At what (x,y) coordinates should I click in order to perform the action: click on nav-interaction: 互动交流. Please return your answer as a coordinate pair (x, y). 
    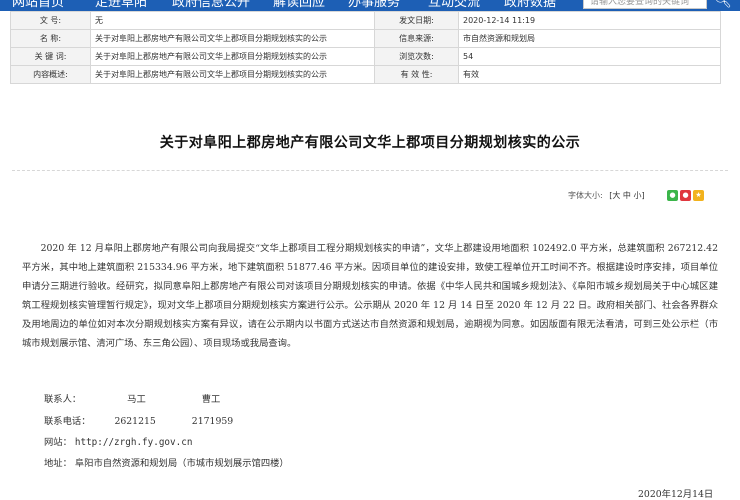
    Looking at the image, I should click on (454, 5).